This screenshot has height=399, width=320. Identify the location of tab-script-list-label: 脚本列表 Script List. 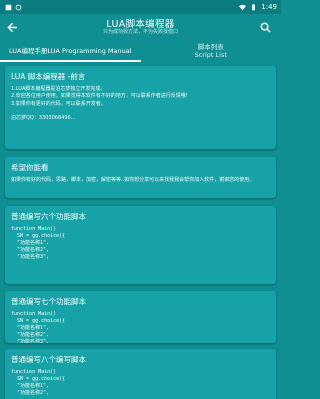
(210, 51).